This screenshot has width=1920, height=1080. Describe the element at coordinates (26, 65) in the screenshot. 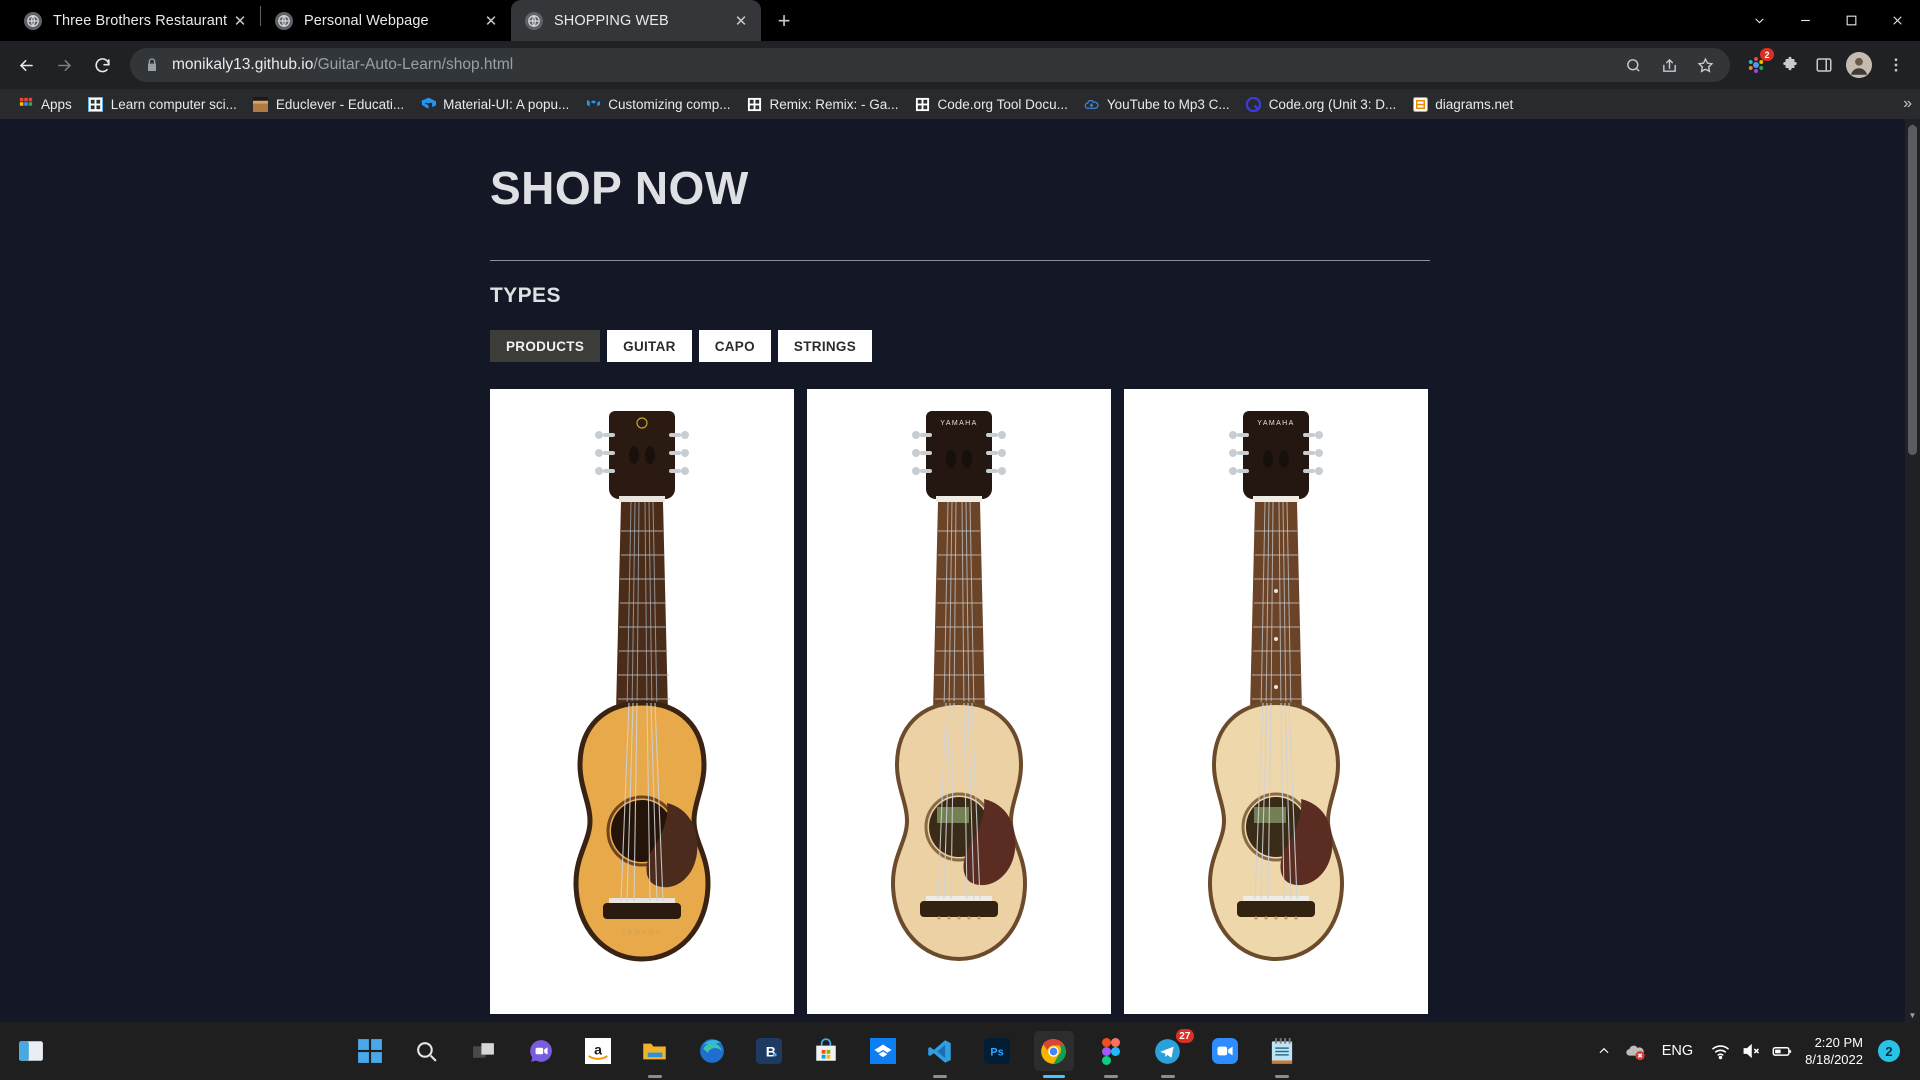

I see `back-arrow-icon` at that location.